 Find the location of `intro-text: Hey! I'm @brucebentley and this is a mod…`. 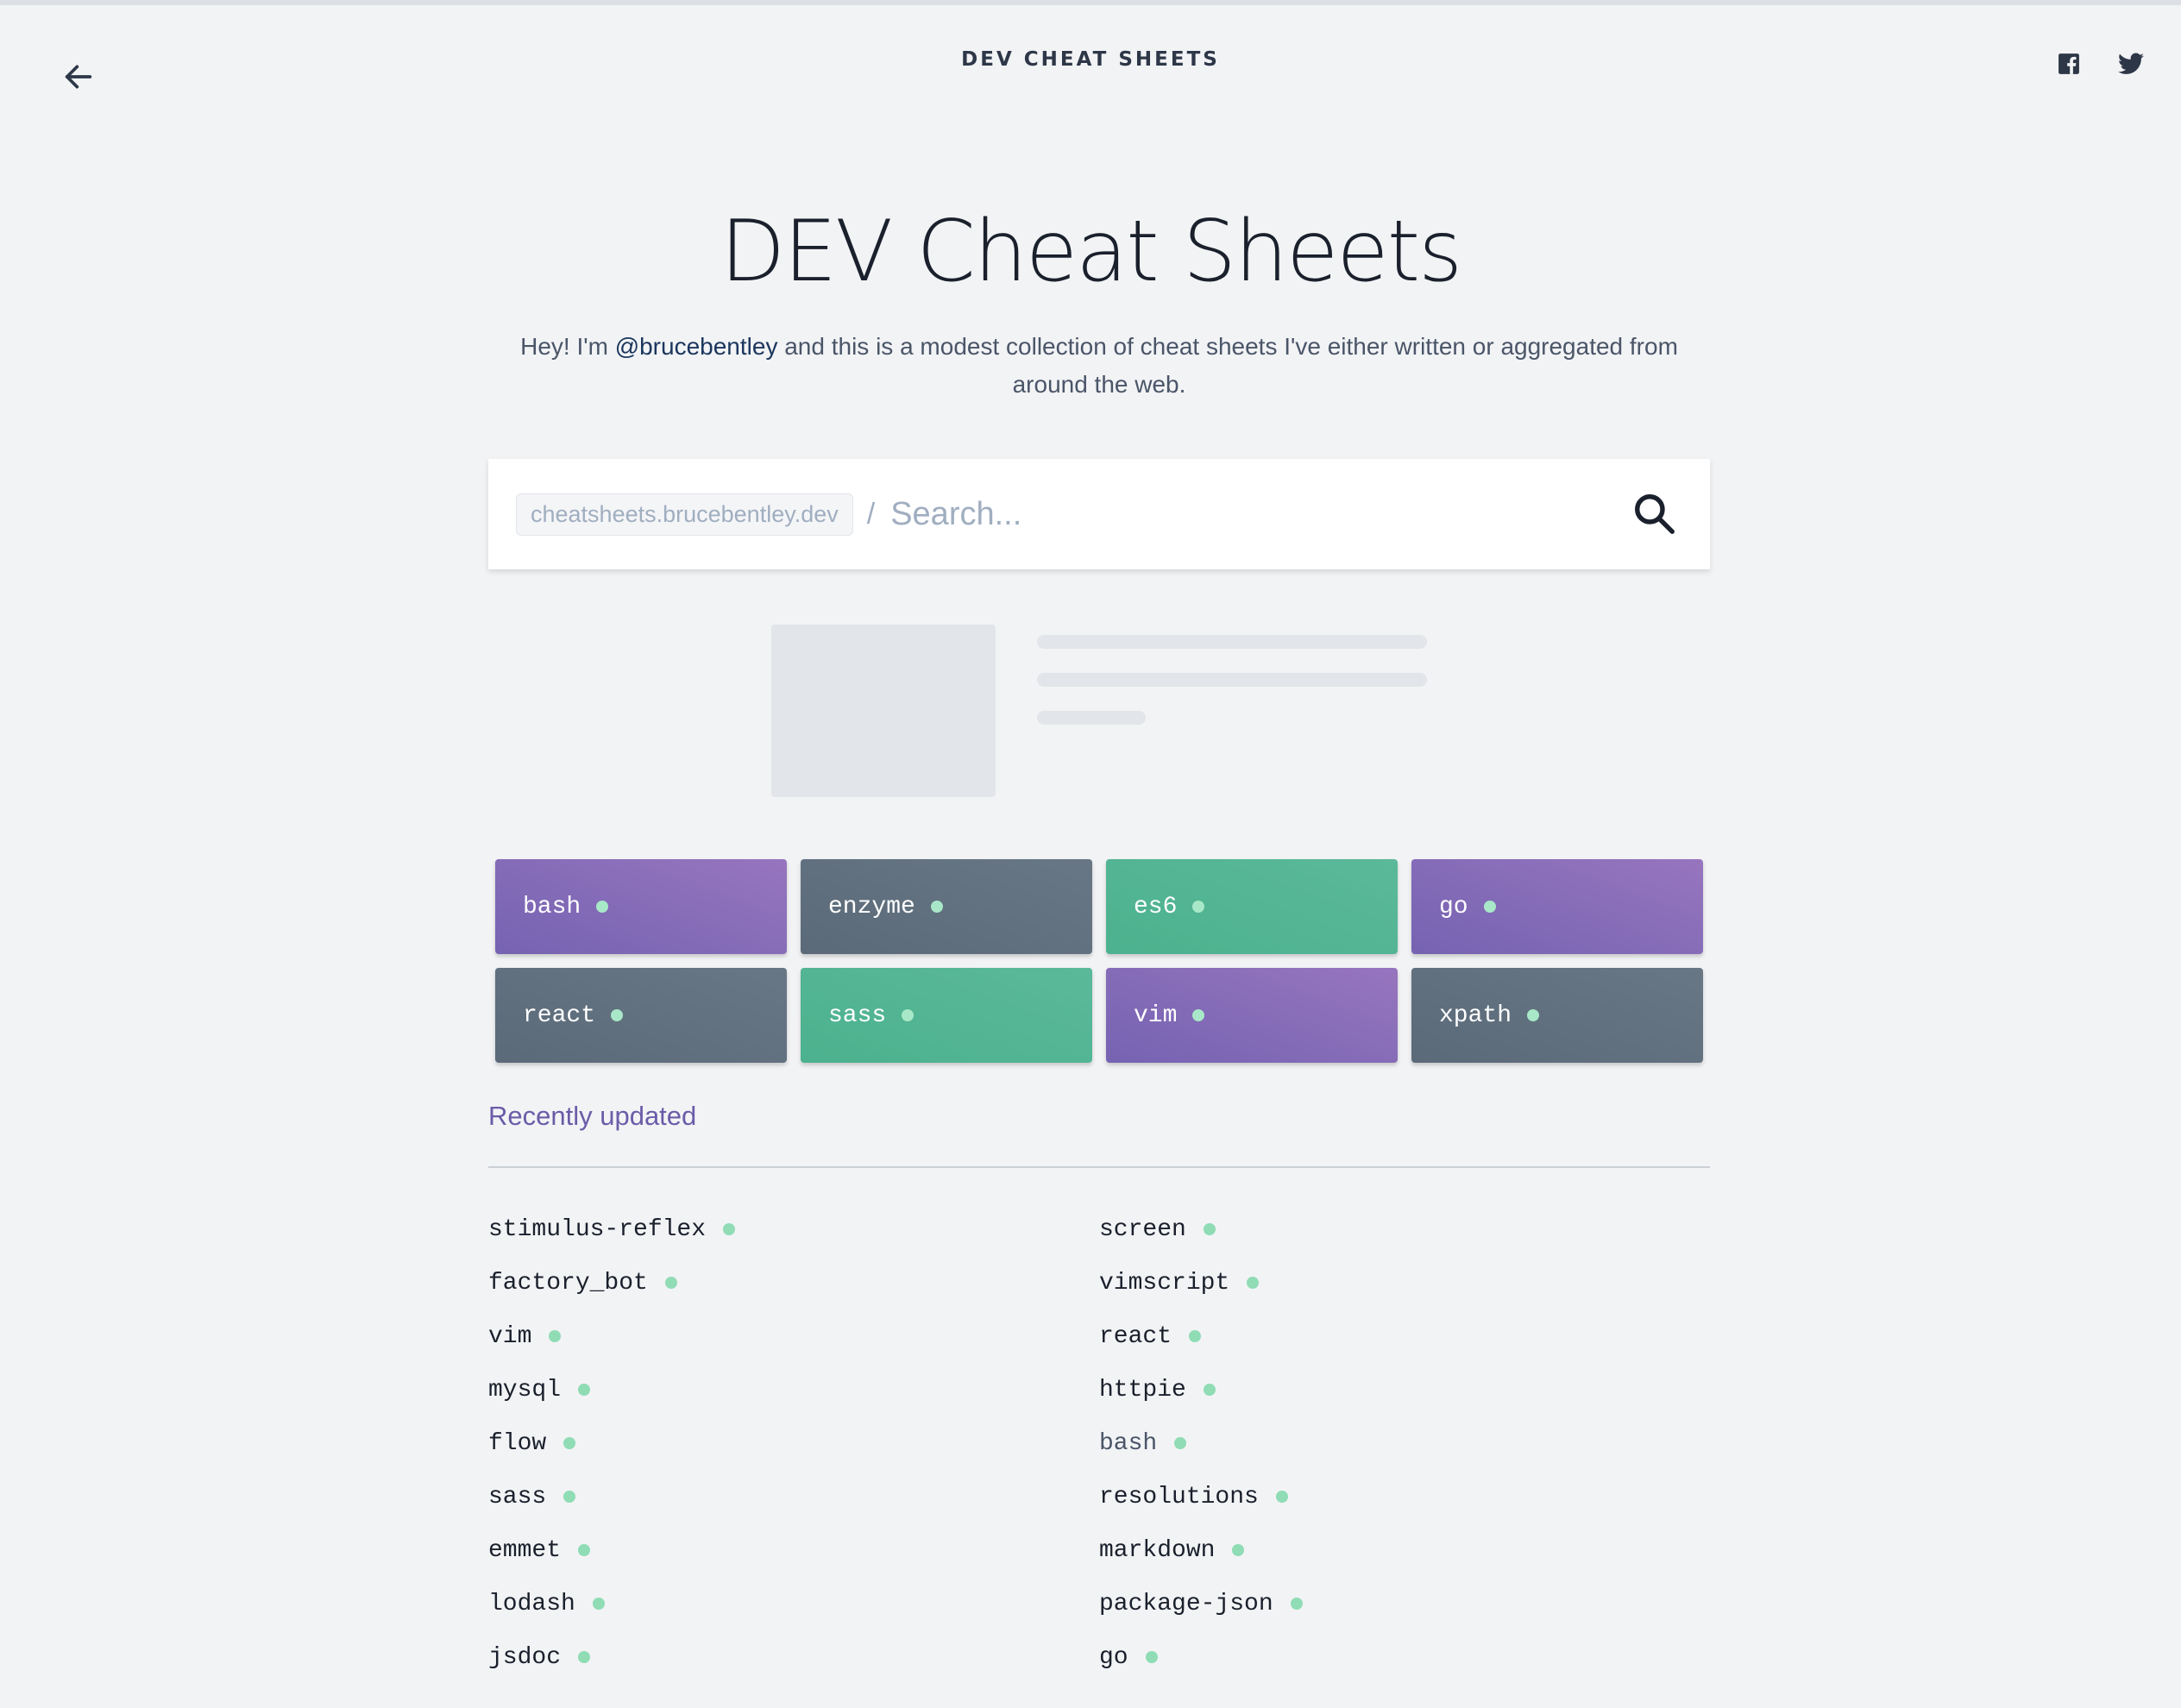

intro-text: Hey! I'm @brucebentley and this is a mod… is located at coordinates (1099, 366).